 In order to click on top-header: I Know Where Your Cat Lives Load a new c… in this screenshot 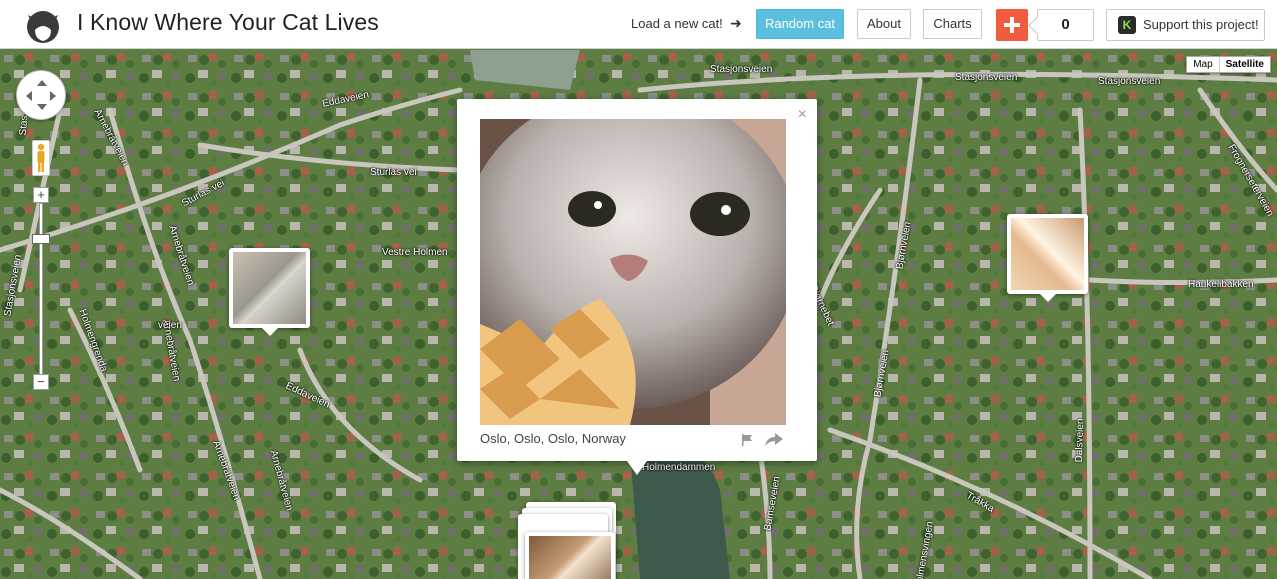, I will do `click(638, 24)`.